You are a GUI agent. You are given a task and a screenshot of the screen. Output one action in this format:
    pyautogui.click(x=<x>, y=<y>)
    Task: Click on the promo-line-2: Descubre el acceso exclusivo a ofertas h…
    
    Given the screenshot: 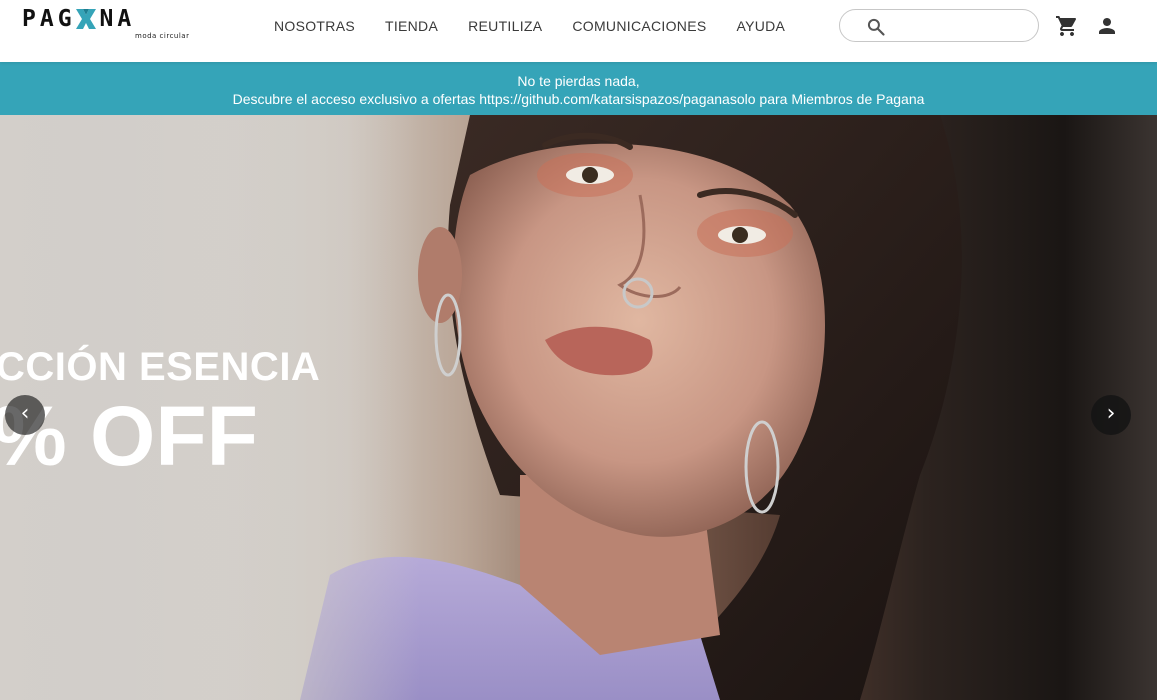 What is the action you would take?
    pyautogui.click(x=578, y=99)
    